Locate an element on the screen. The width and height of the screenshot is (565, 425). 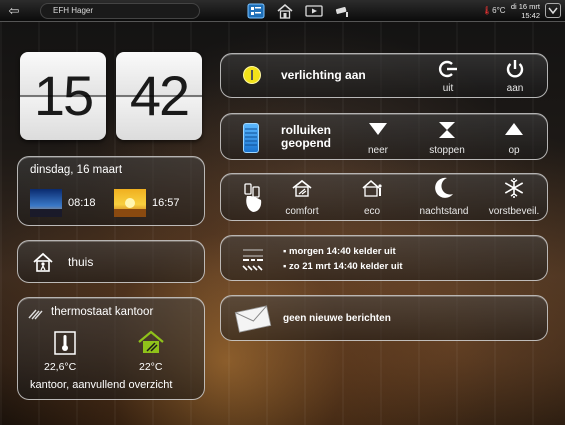
lighting-off-button: uit is located at coordinates (448, 88).